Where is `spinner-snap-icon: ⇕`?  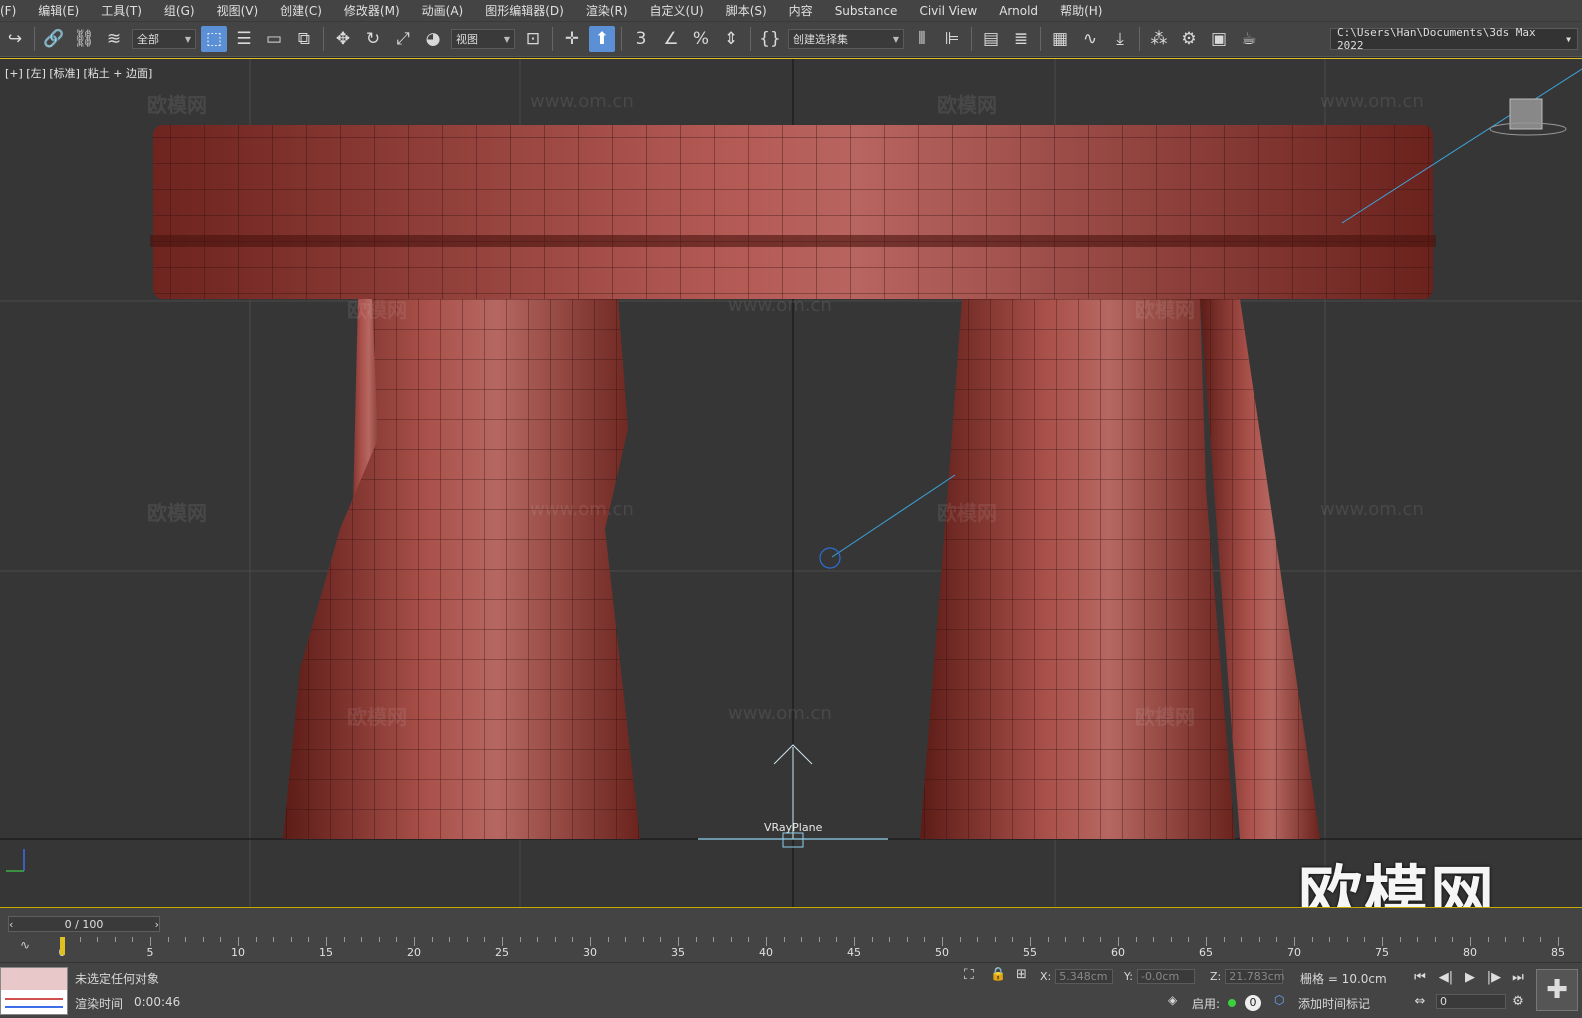
spinner-snap-icon: ⇕ is located at coordinates (731, 39).